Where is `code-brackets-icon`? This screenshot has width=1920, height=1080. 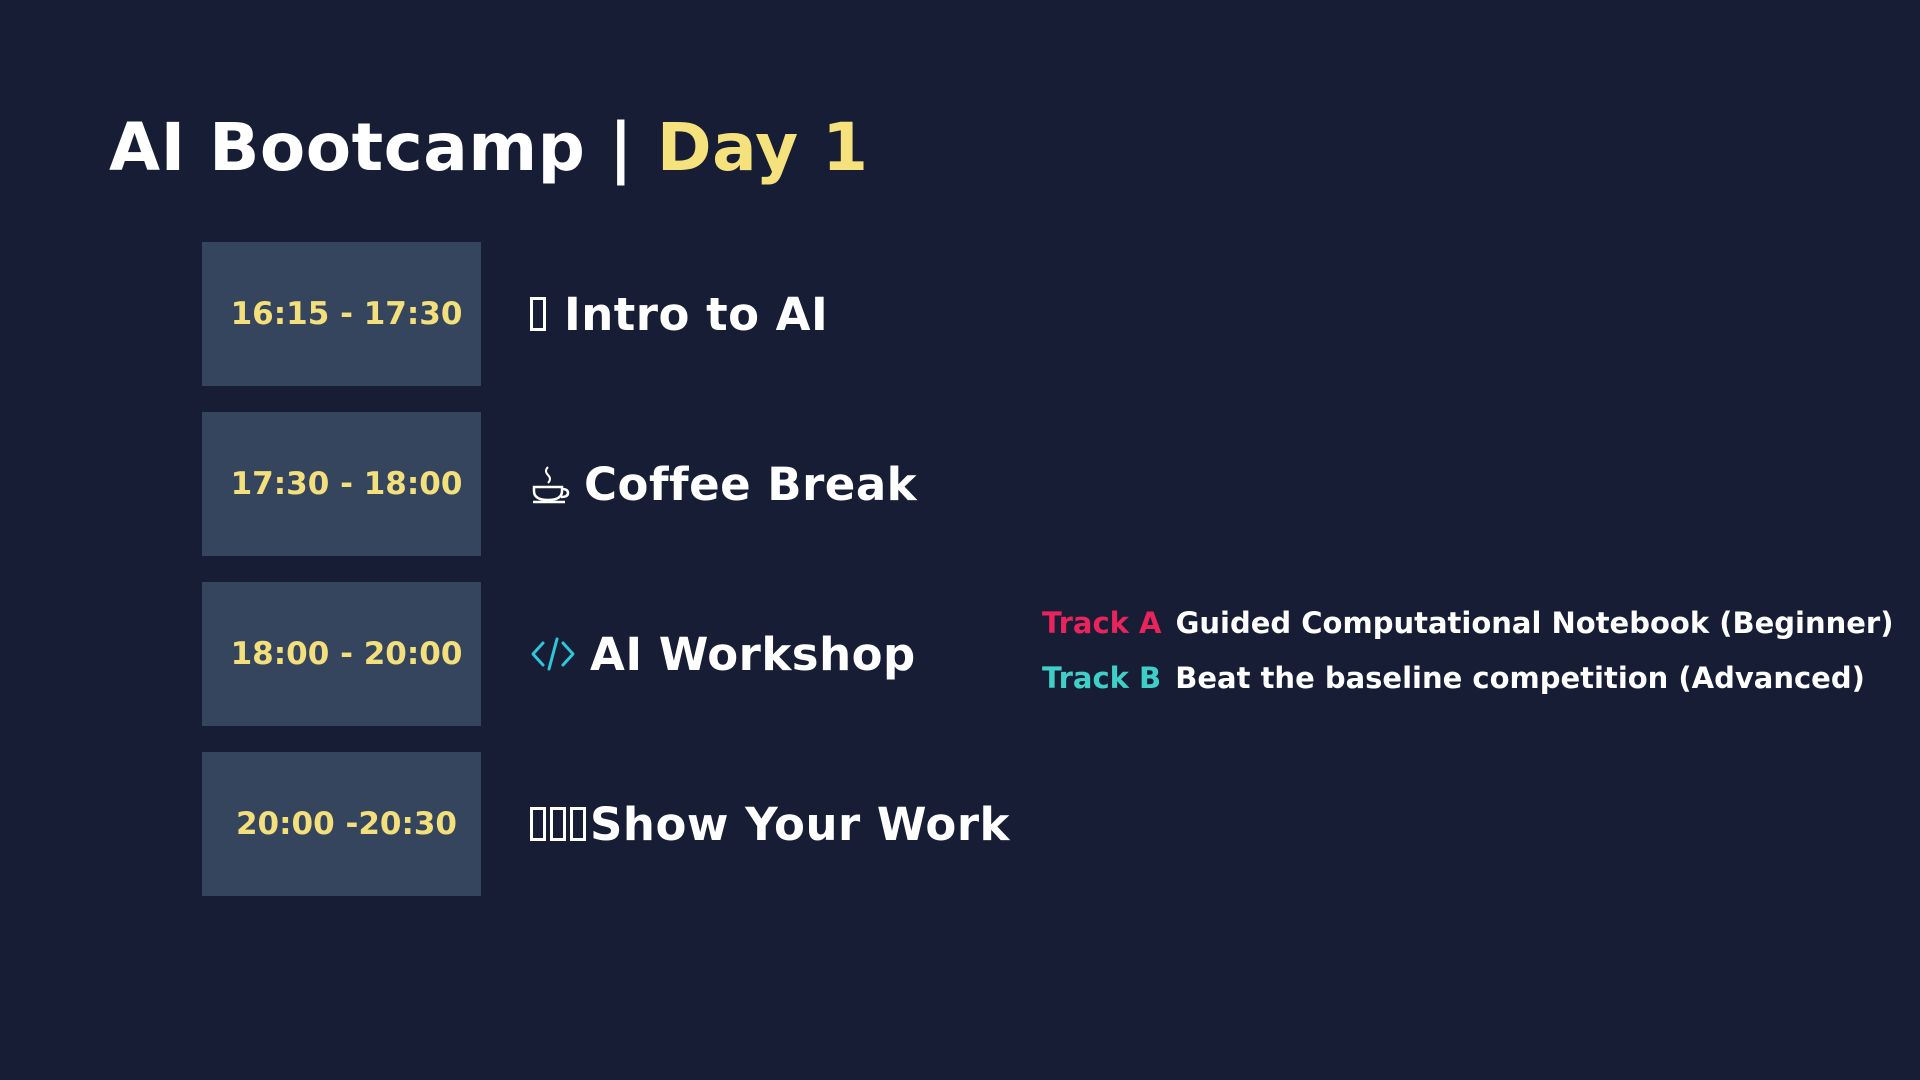 code-brackets-icon is located at coordinates (553, 654).